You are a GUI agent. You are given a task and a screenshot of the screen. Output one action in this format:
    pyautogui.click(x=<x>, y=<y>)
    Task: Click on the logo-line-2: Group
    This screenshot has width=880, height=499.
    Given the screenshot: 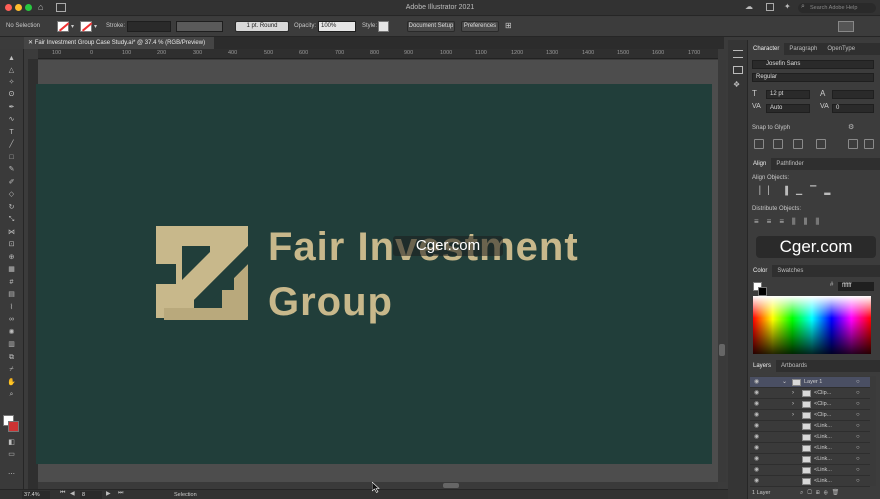 What is the action you would take?
    pyautogui.click(x=330, y=302)
    